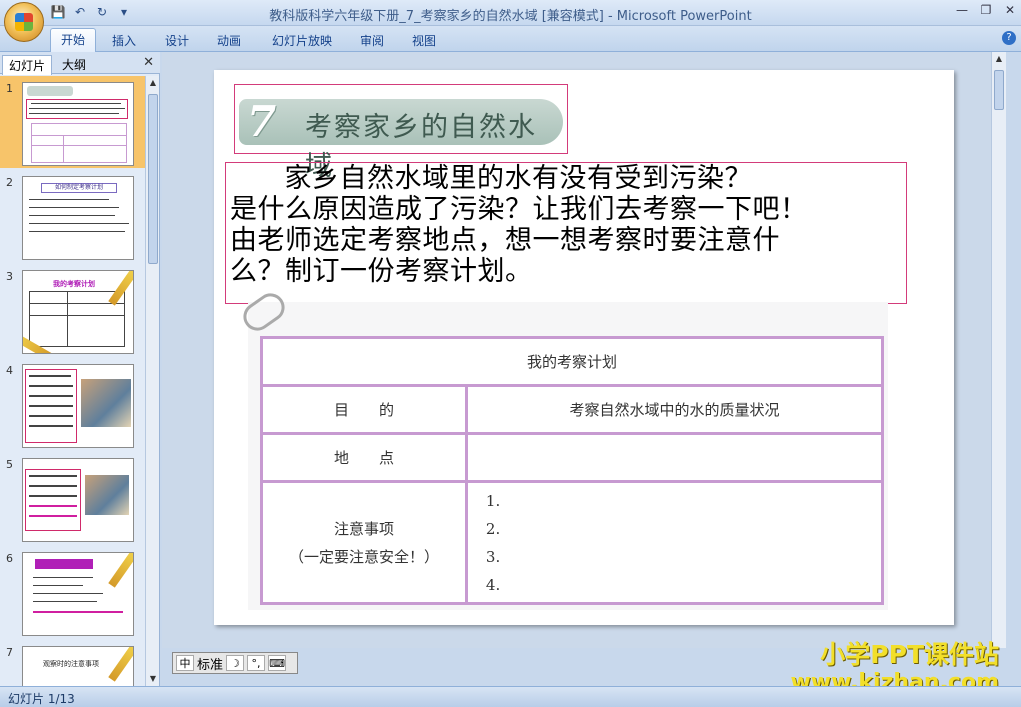 This screenshot has height=707, width=1021. What do you see at coordinates (674, 409) in the screenshot?
I see `purpose-value: 考察自然水域中的水的质量状况` at bounding box center [674, 409].